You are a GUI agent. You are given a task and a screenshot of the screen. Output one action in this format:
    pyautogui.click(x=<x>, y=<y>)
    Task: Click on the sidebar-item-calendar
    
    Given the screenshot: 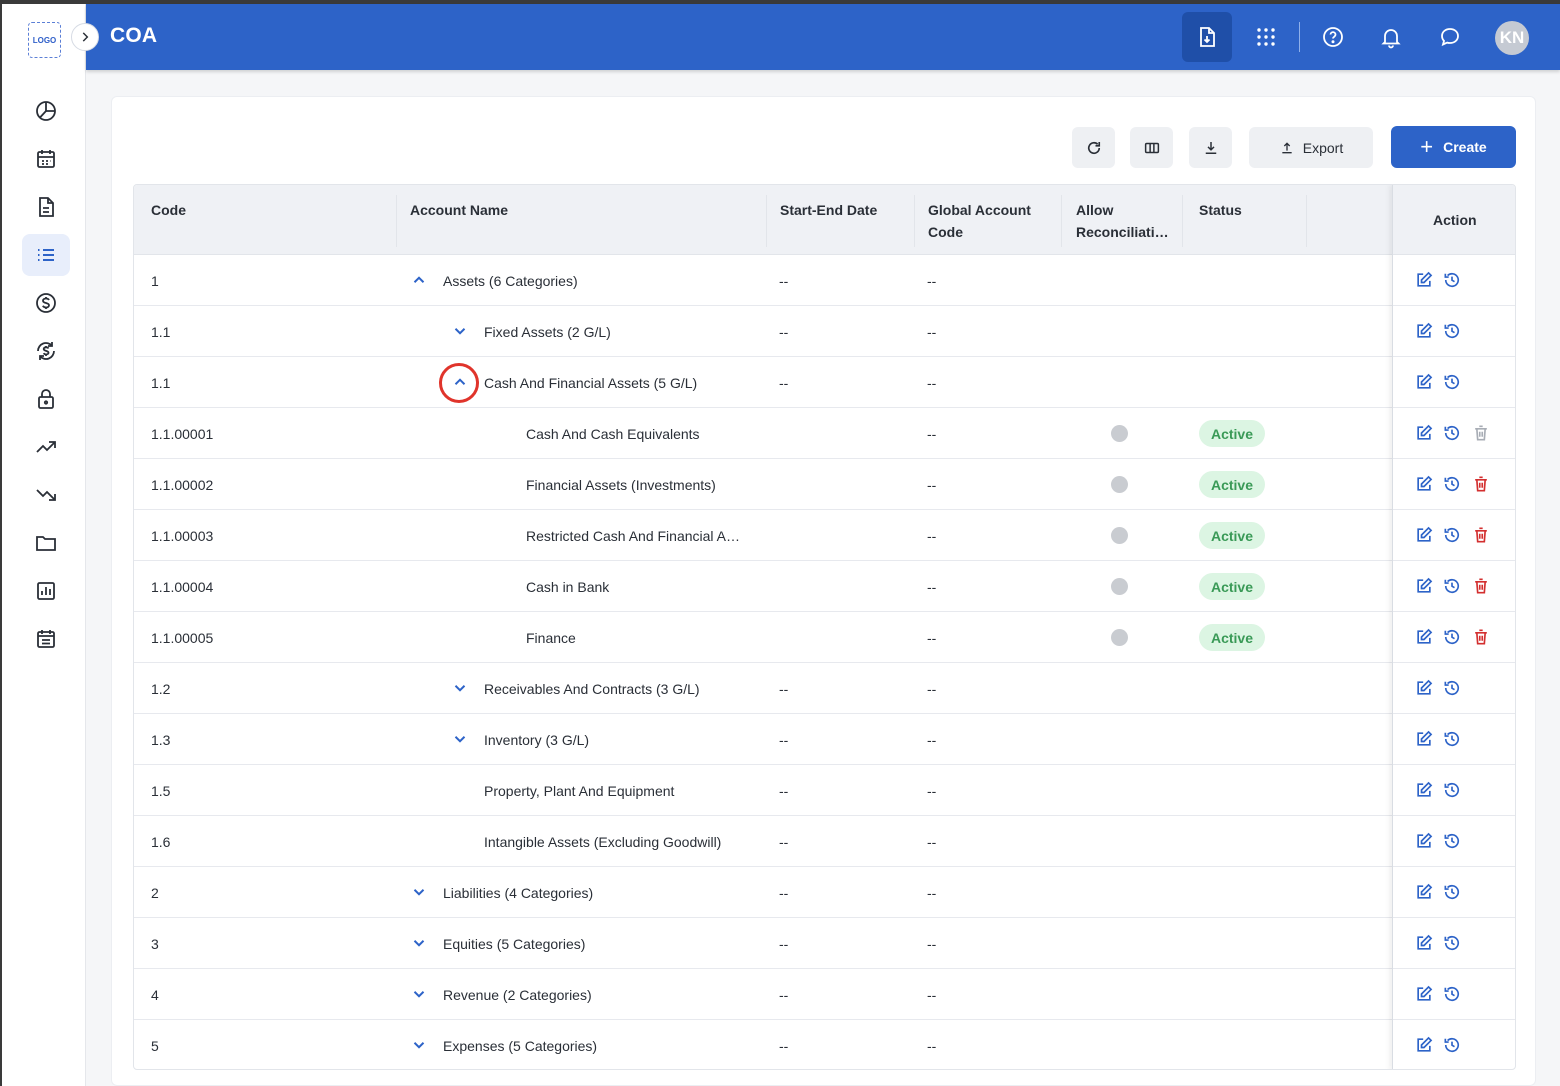 What is the action you would take?
    pyautogui.click(x=46, y=159)
    